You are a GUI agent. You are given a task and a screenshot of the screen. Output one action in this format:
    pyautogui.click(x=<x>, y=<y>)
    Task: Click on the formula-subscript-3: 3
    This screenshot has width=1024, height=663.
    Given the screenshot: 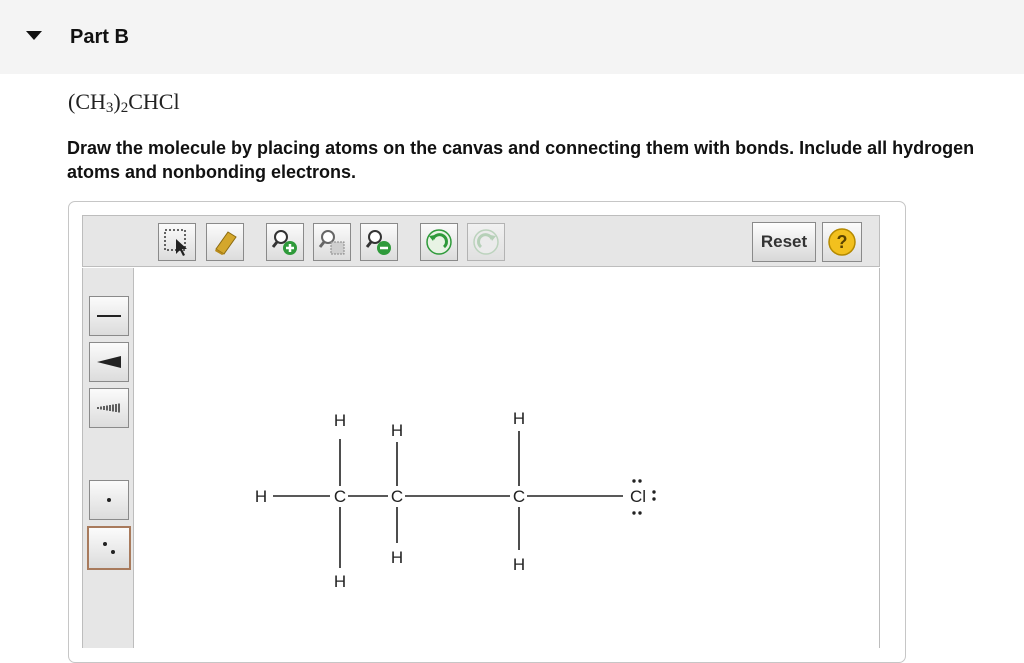 What is the action you would take?
    pyautogui.click(x=109, y=108)
    